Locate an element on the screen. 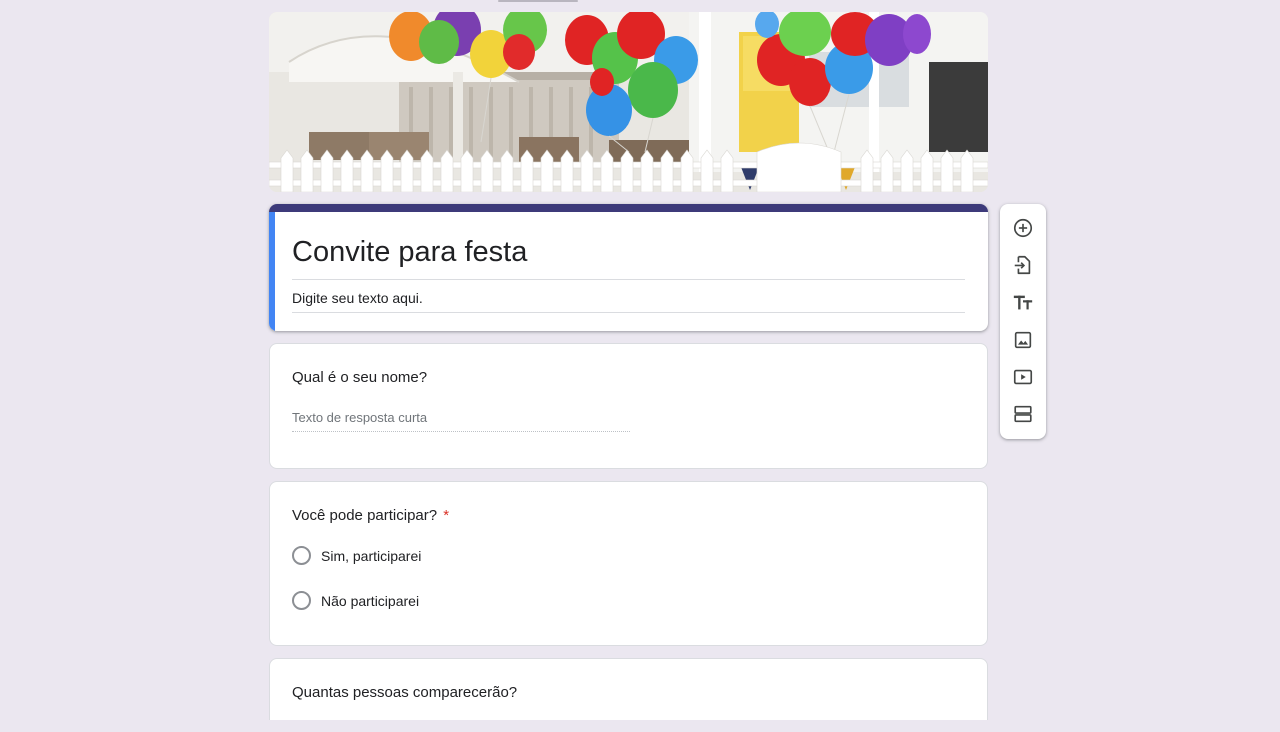 This screenshot has height=732, width=1280. top-indicator is located at coordinates (538, 1).